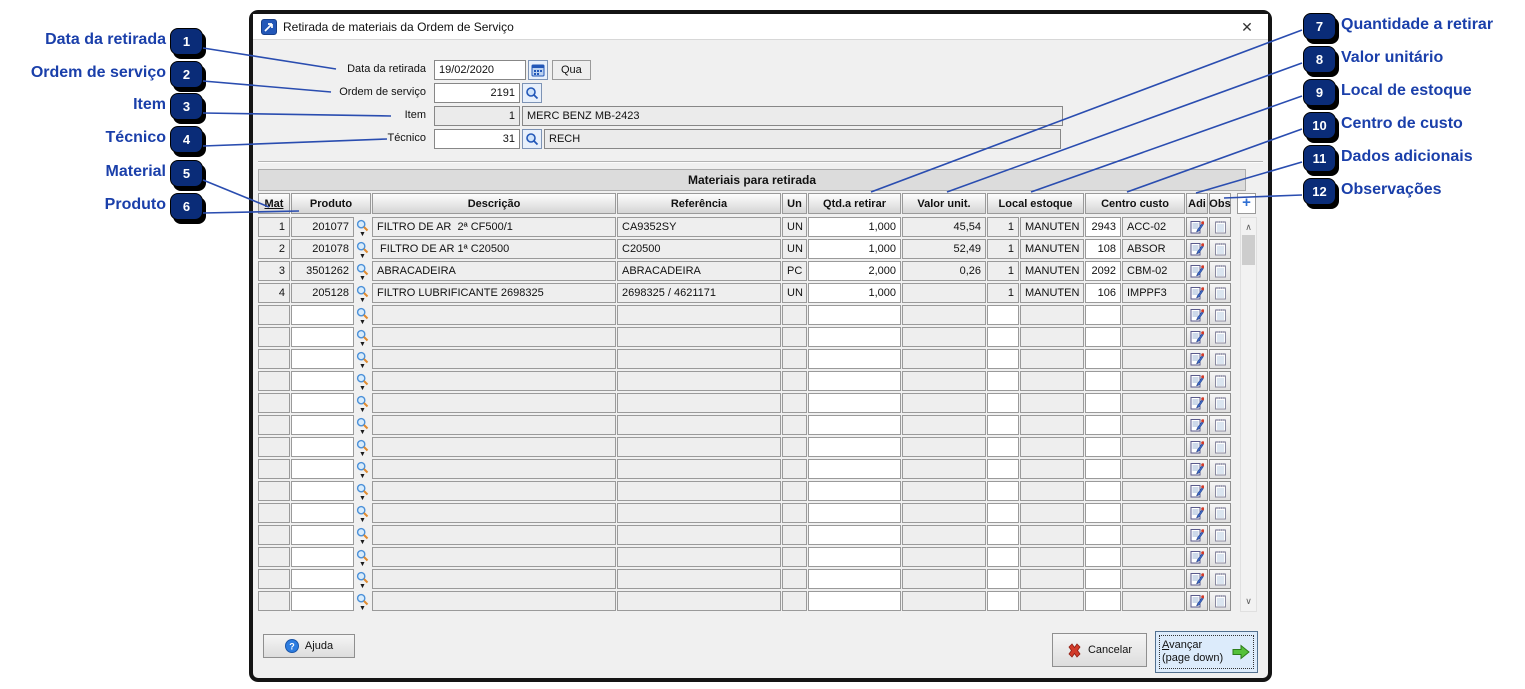  What do you see at coordinates (532, 139) in the screenshot?
I see `technician-search-button` at bounding box center [532, 139].